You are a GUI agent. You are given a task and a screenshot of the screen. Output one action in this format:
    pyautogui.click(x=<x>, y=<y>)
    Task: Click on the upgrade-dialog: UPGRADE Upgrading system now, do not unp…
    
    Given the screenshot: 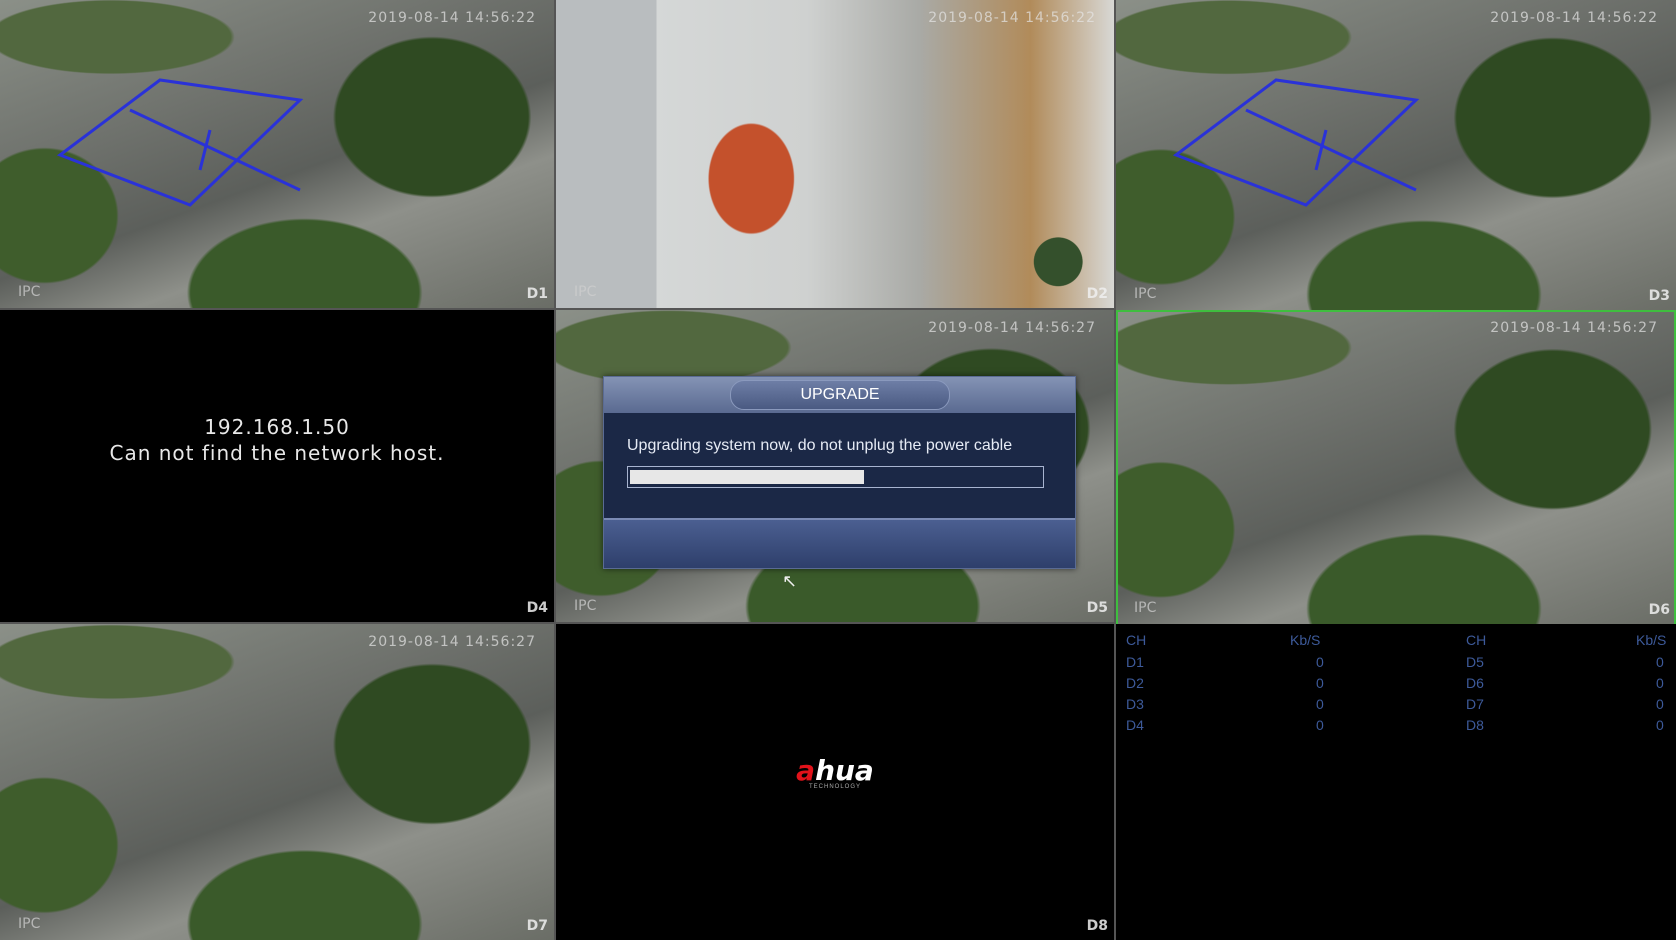 What is the action you would take?
    pyautogui.click(x=839, y=472)
    